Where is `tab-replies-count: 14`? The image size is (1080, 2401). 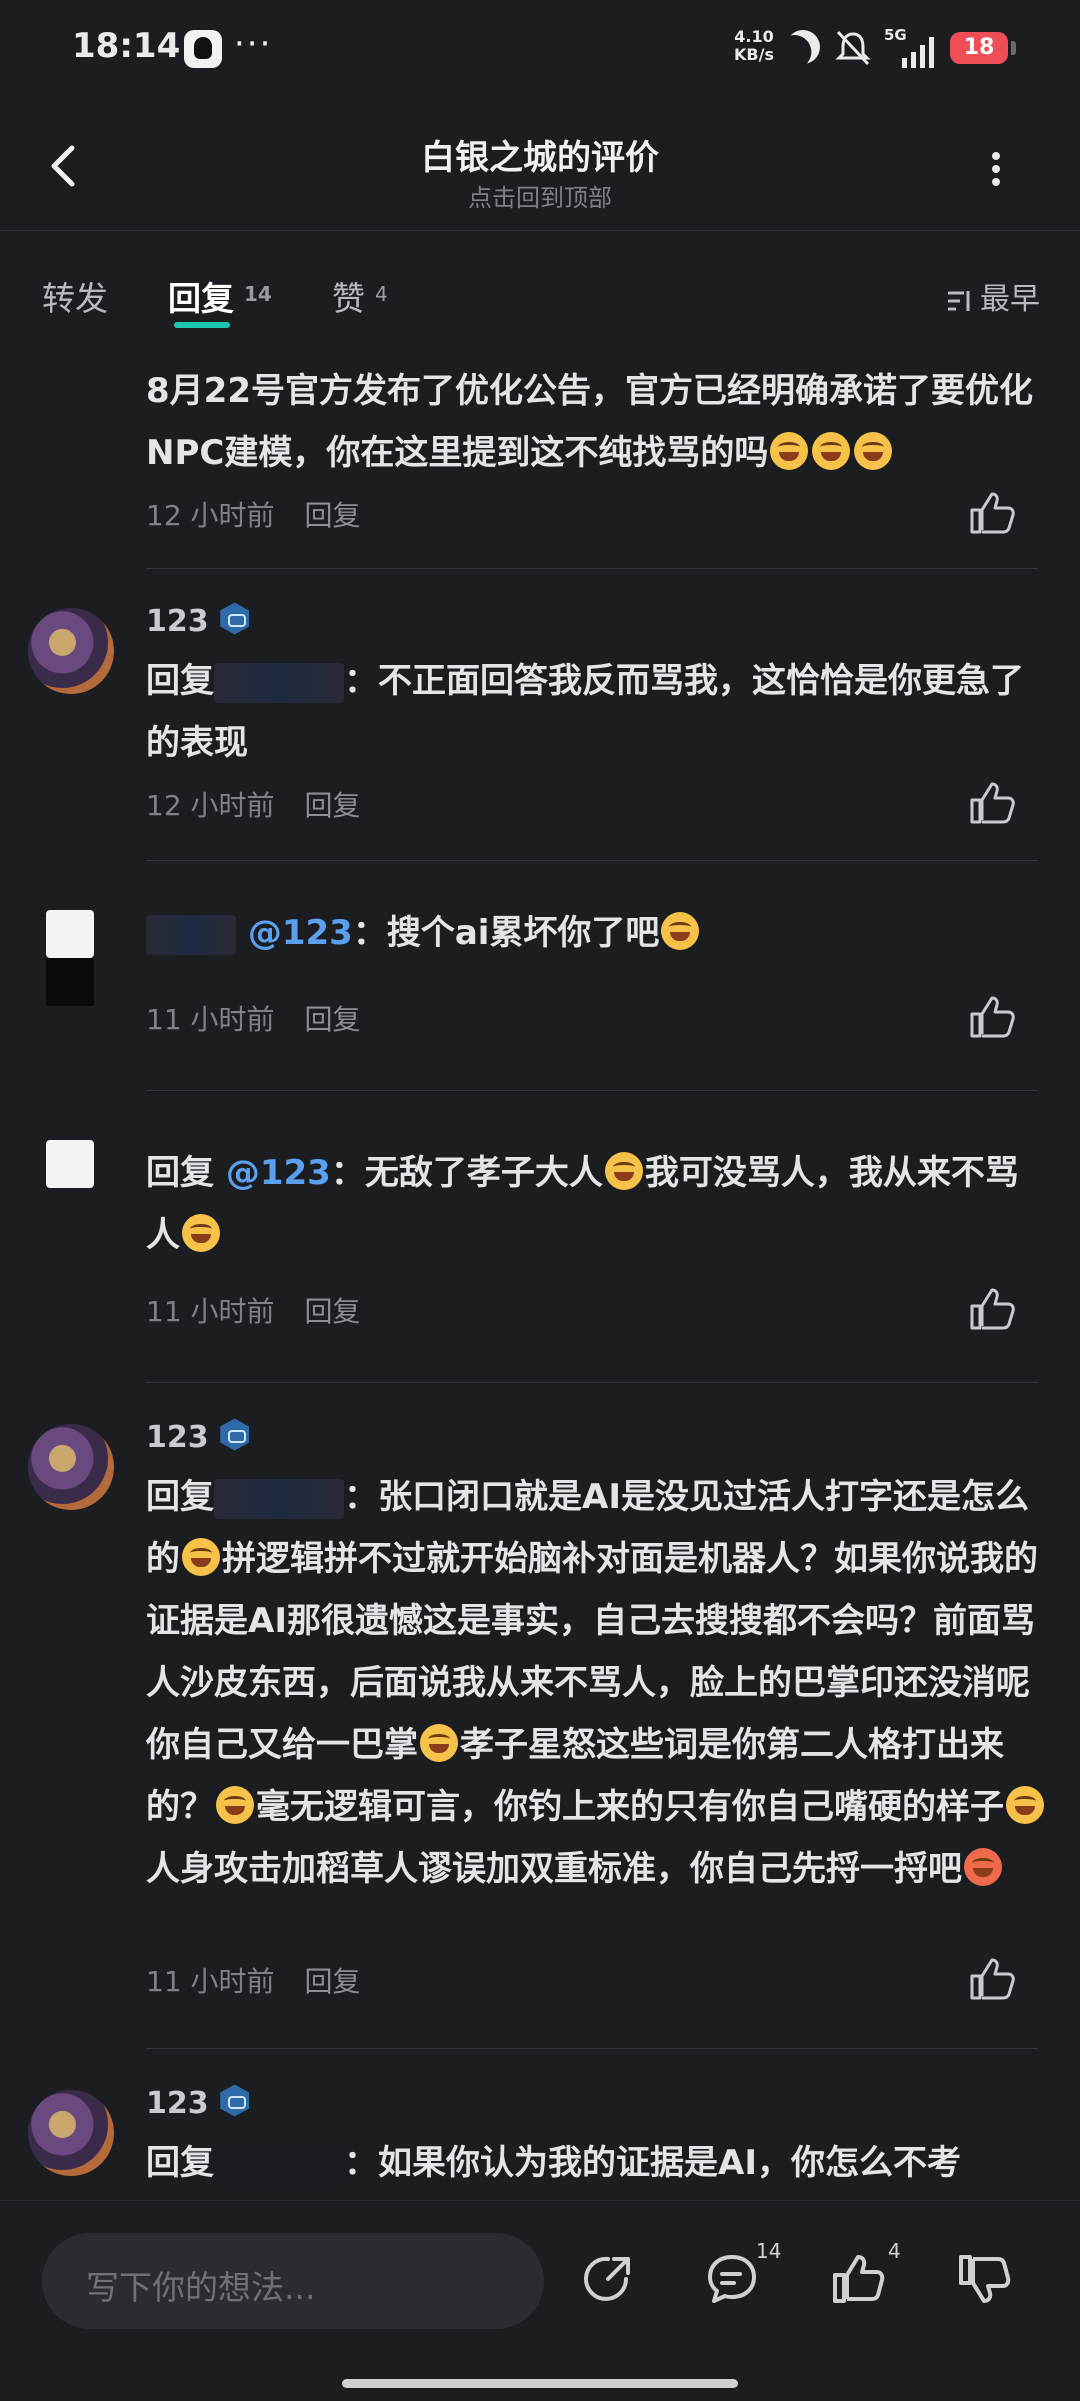
tab-replies-count: 14 is located at coordinates (258, 294).